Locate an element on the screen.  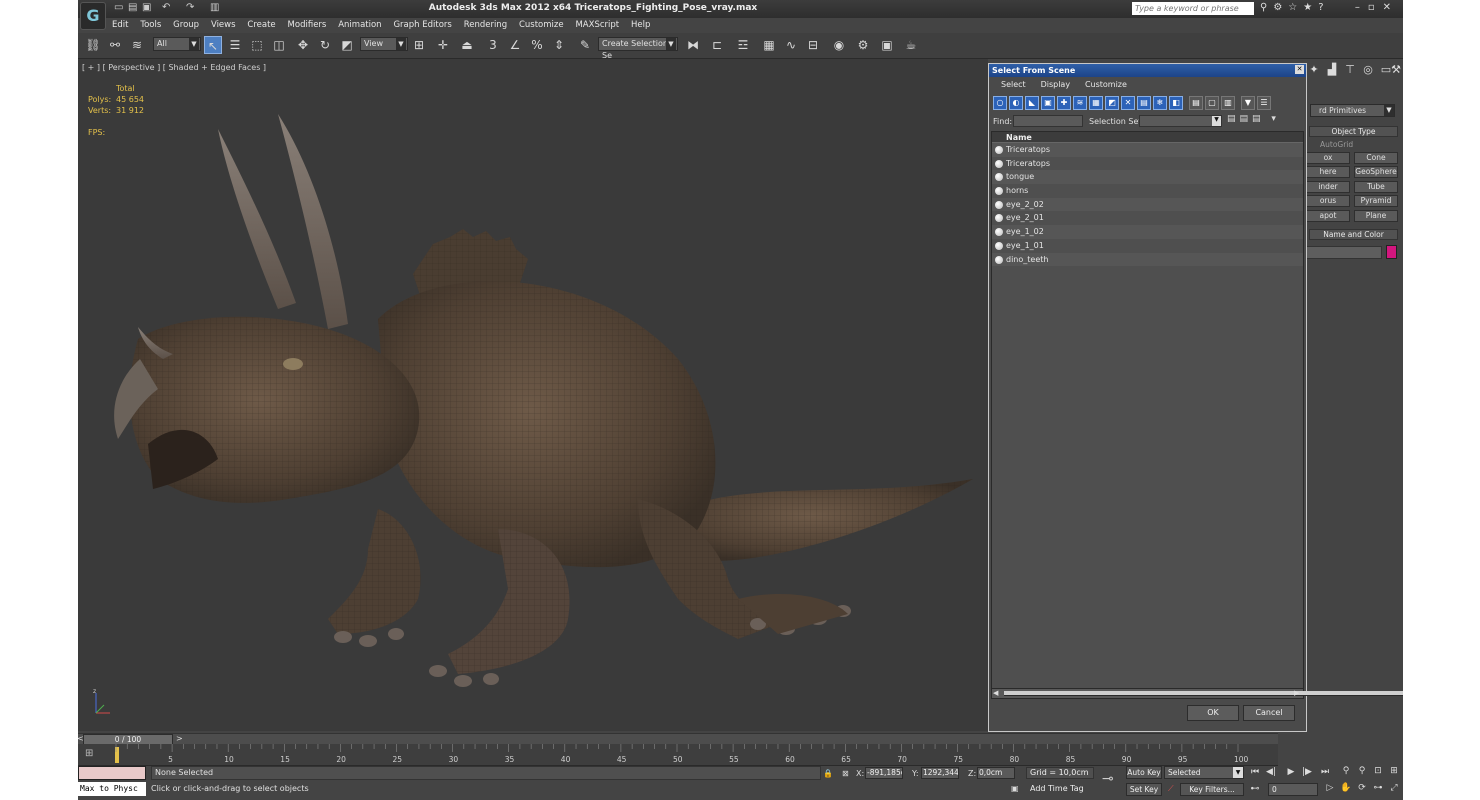
next-key-icon: |▶ is located at coordinates (1307, 772).